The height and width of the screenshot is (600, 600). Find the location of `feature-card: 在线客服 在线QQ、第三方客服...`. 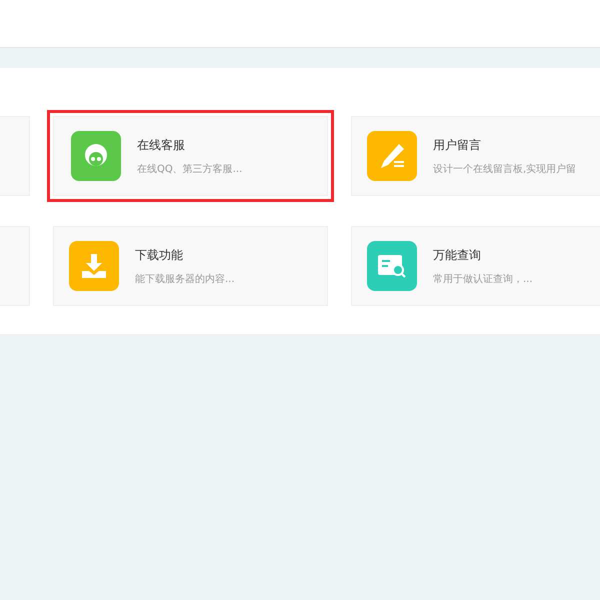

feature-card: 在线客服 在线QQ、第三方客服... is located at coordinates (190, 156).